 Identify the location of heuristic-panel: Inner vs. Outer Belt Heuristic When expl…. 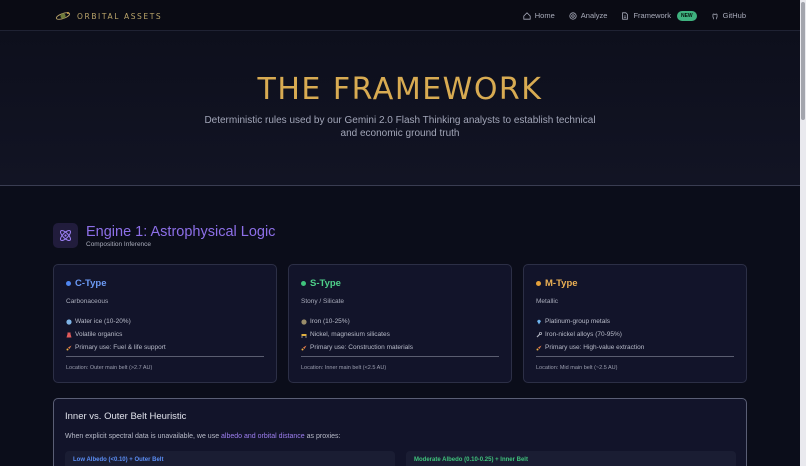
(400, 432).